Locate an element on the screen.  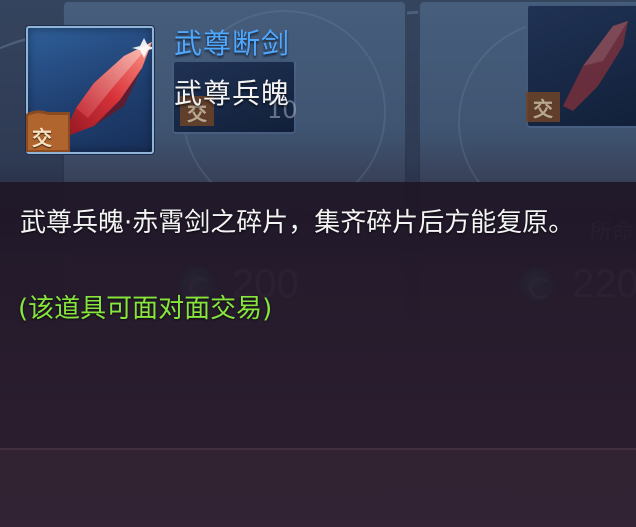
item-description: 武尊兵魄·赤霄剑之碎片，集齐碎片后方能复原。 is located at coordinates (297, 223).